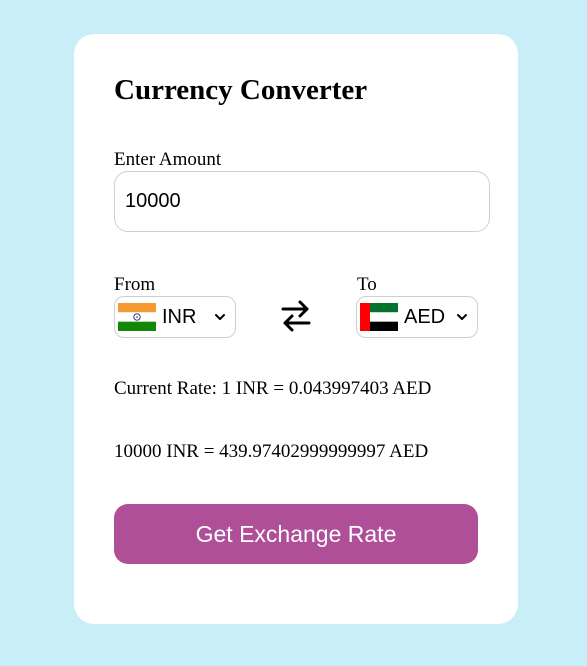 The image size is (587, 666). Describe the element at coordinates (302, 201) in the screenshot. I see `amount-input` at that location.